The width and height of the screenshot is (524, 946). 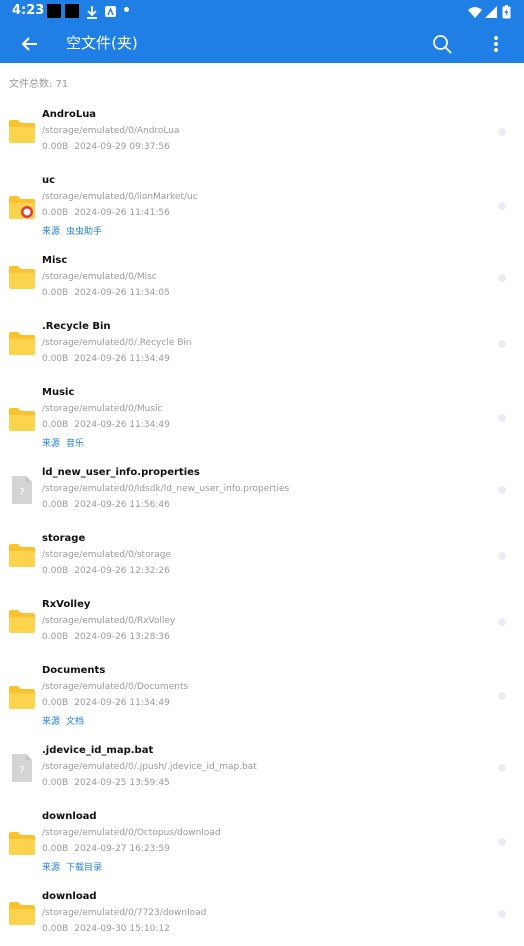 What do you see at coordinates (106, 849) in the screenshot?
I see `file-meta: 0.00B 2024-09-27 16:23:59` at bounding box center [106, 849].